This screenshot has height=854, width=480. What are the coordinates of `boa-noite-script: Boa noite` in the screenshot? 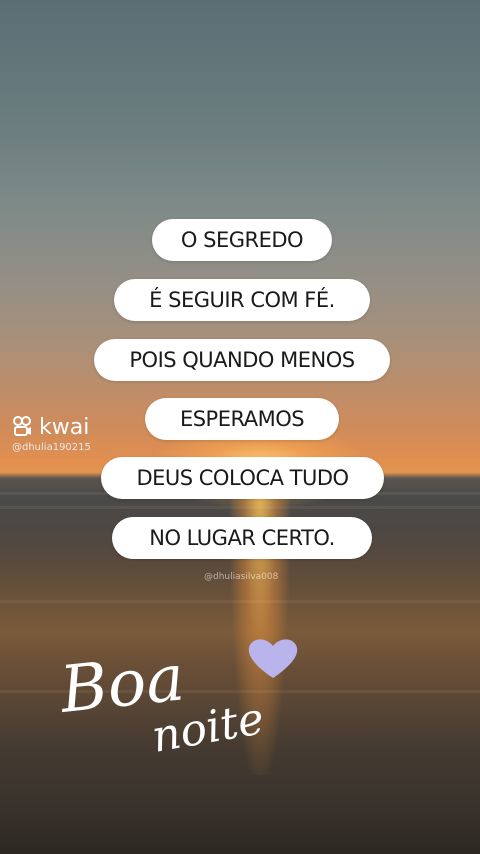 It's located at (177, 701).